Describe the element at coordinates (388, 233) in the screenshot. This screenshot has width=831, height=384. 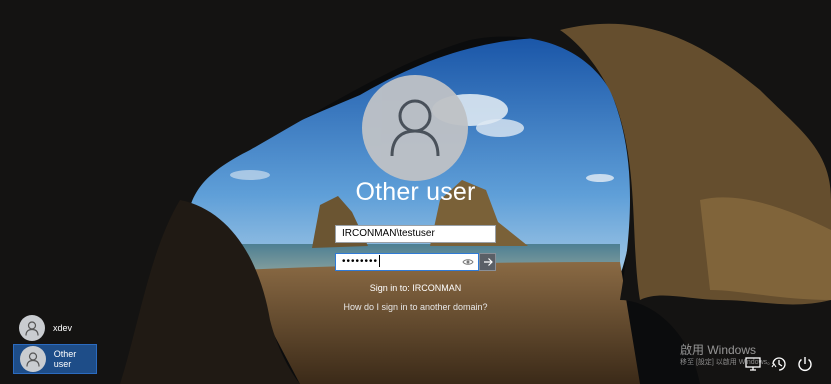
I see `username-value: IRCONMAN\testuser` at that location.